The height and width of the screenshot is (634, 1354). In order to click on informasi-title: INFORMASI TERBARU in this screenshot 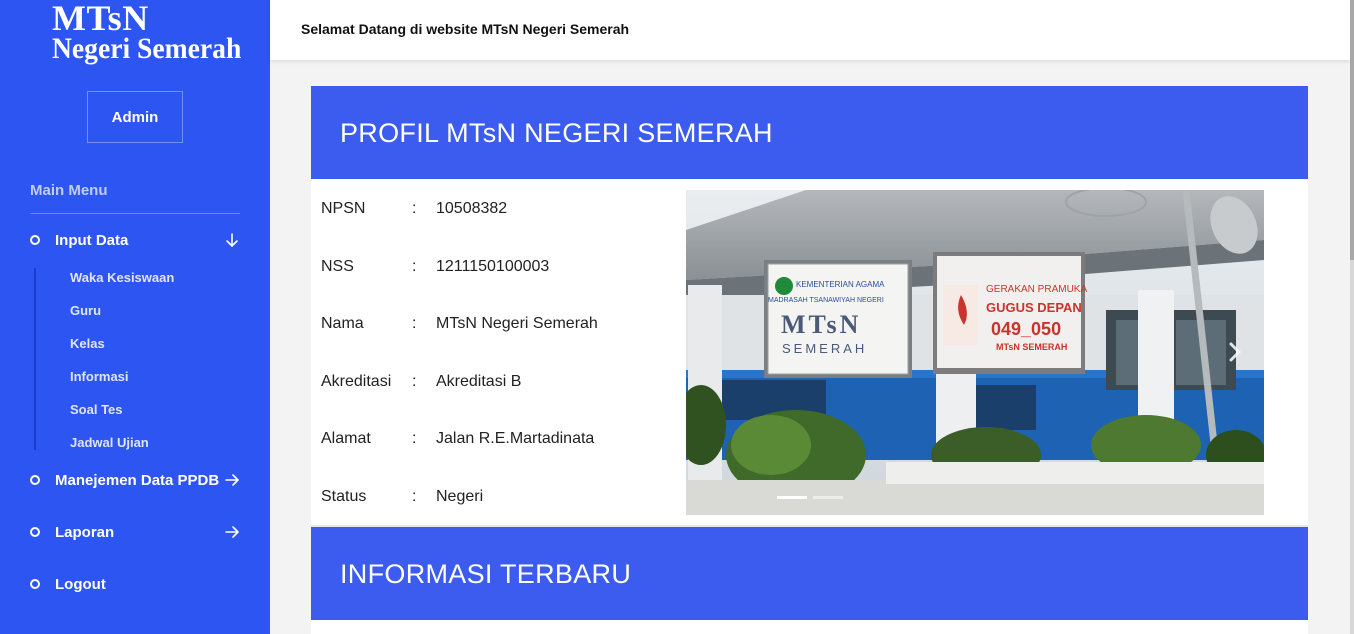, I will do `click(486, 574)`.